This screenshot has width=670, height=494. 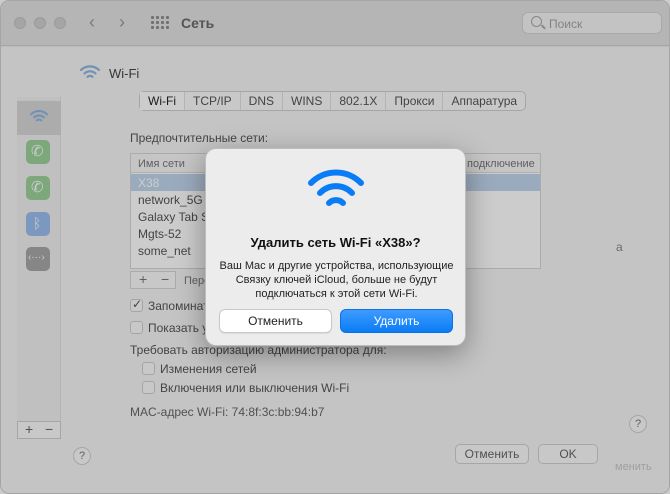 I want to click on dialog-title: Удалить сеть Wi-Fi «X38»?, so click(x=335, y=242).